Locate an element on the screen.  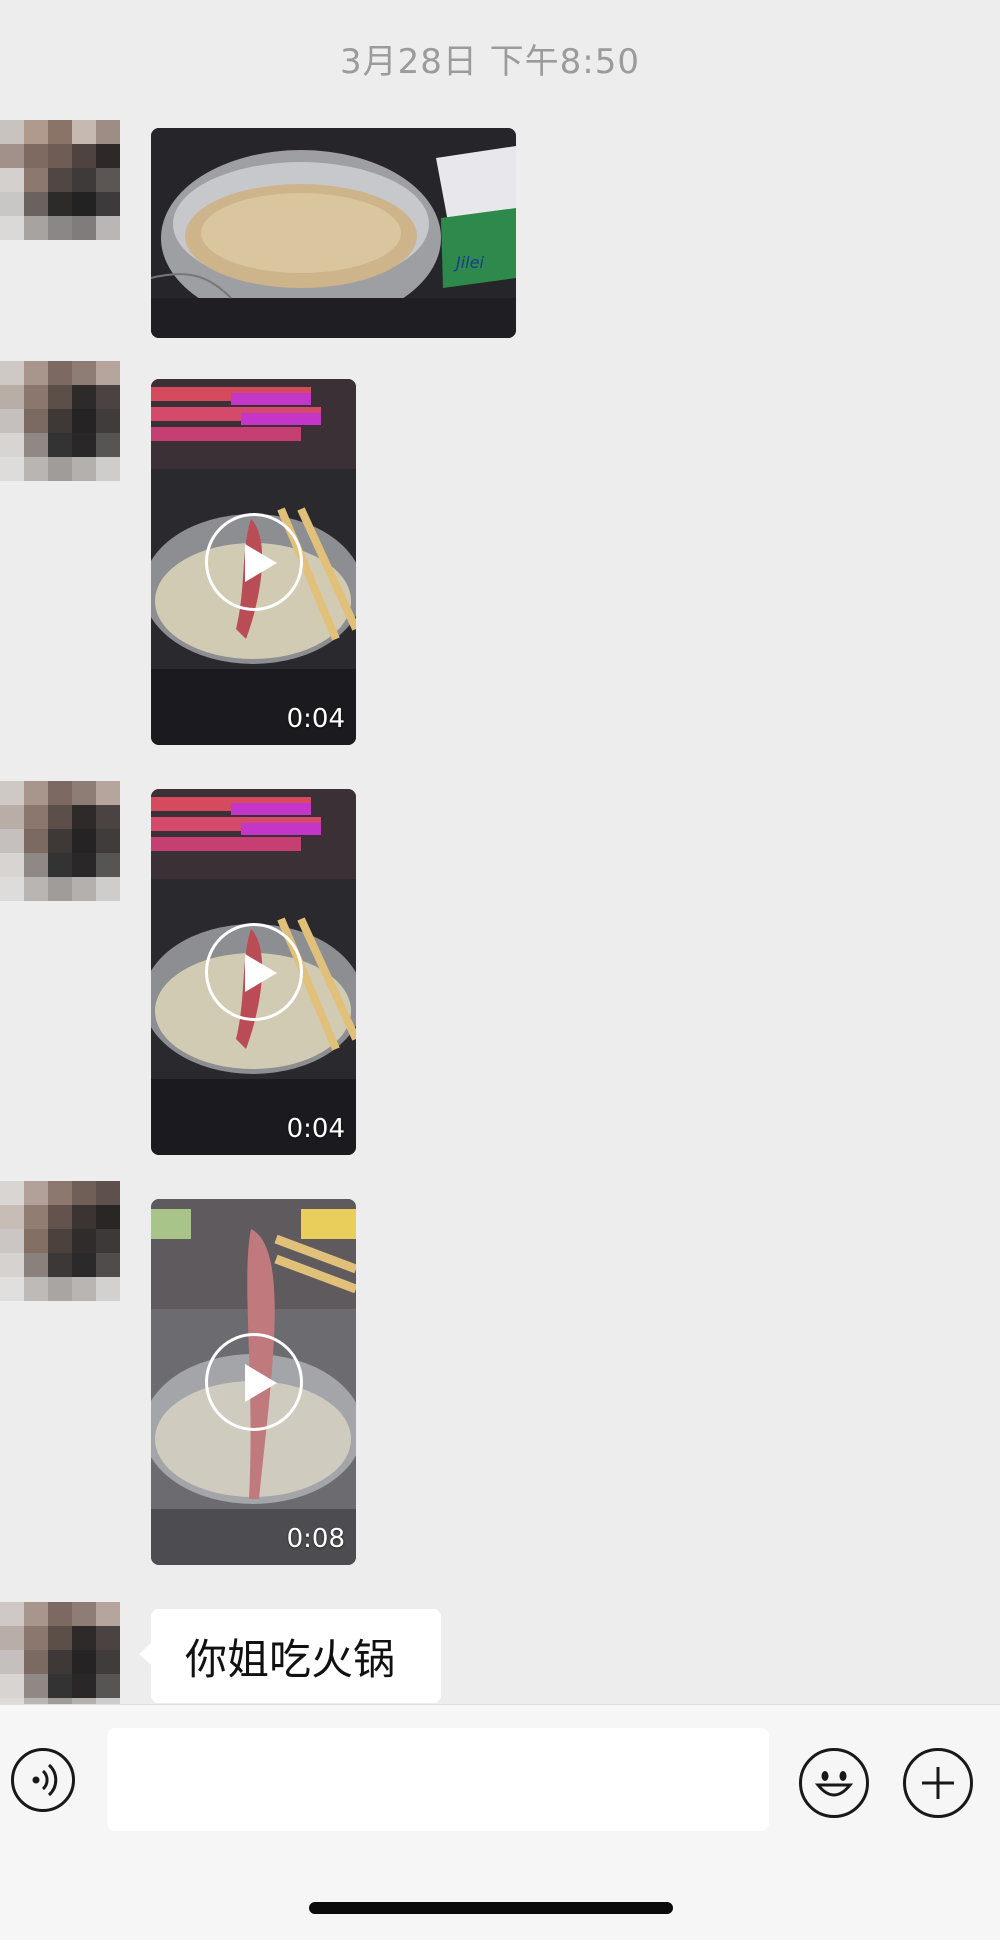
chat-text-bubble: 你姐吃火锅 is located at coordinates (290, 1656).